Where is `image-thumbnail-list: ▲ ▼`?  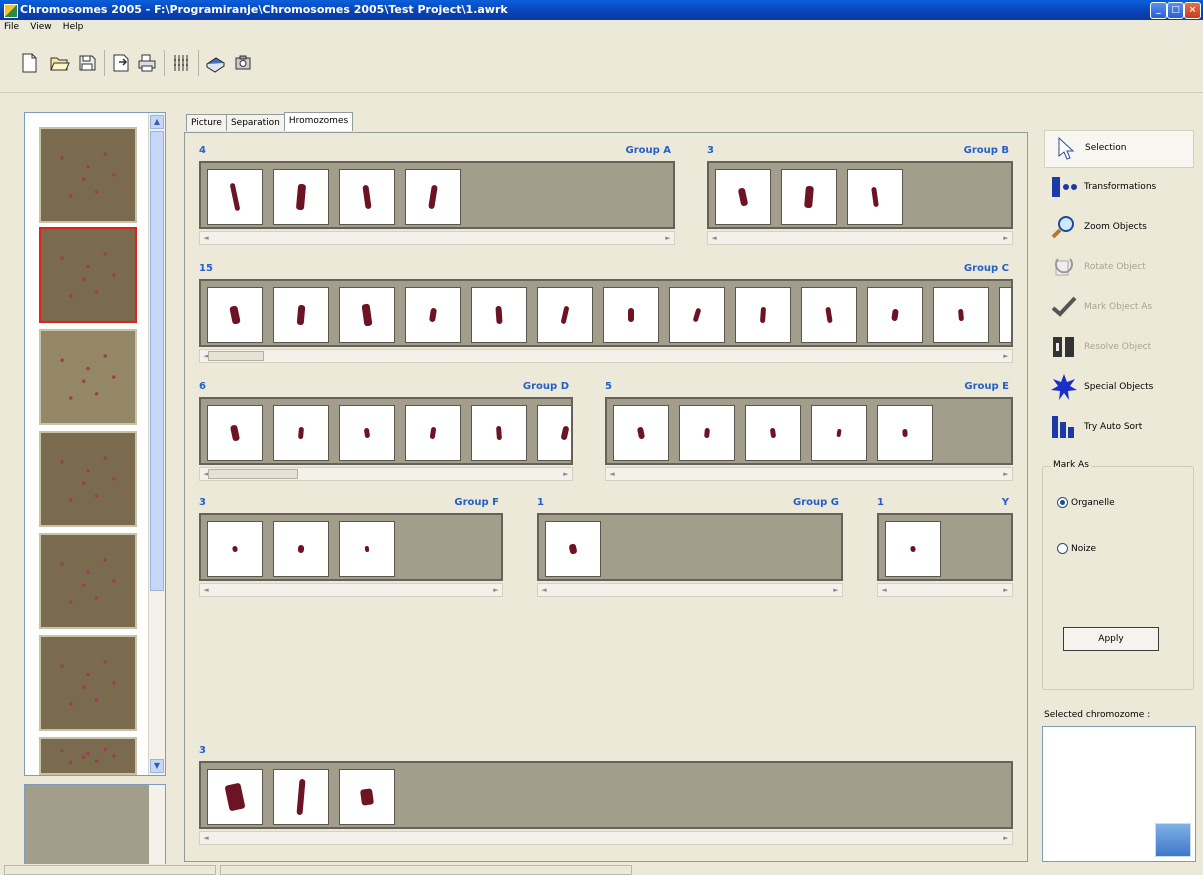 image-thumbnail-list: ▲ ▼ is located at coordinates (95, 444).